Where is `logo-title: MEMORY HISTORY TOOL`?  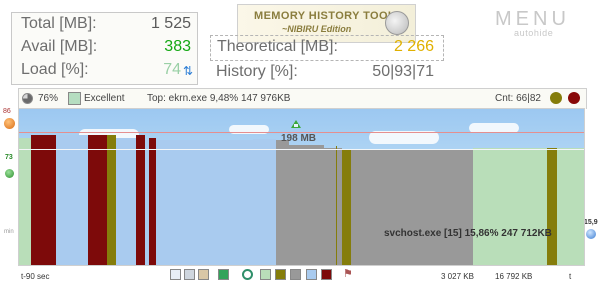 logo-title: MEMORY HISTORY TOOL is located at coordinates (325, 16).